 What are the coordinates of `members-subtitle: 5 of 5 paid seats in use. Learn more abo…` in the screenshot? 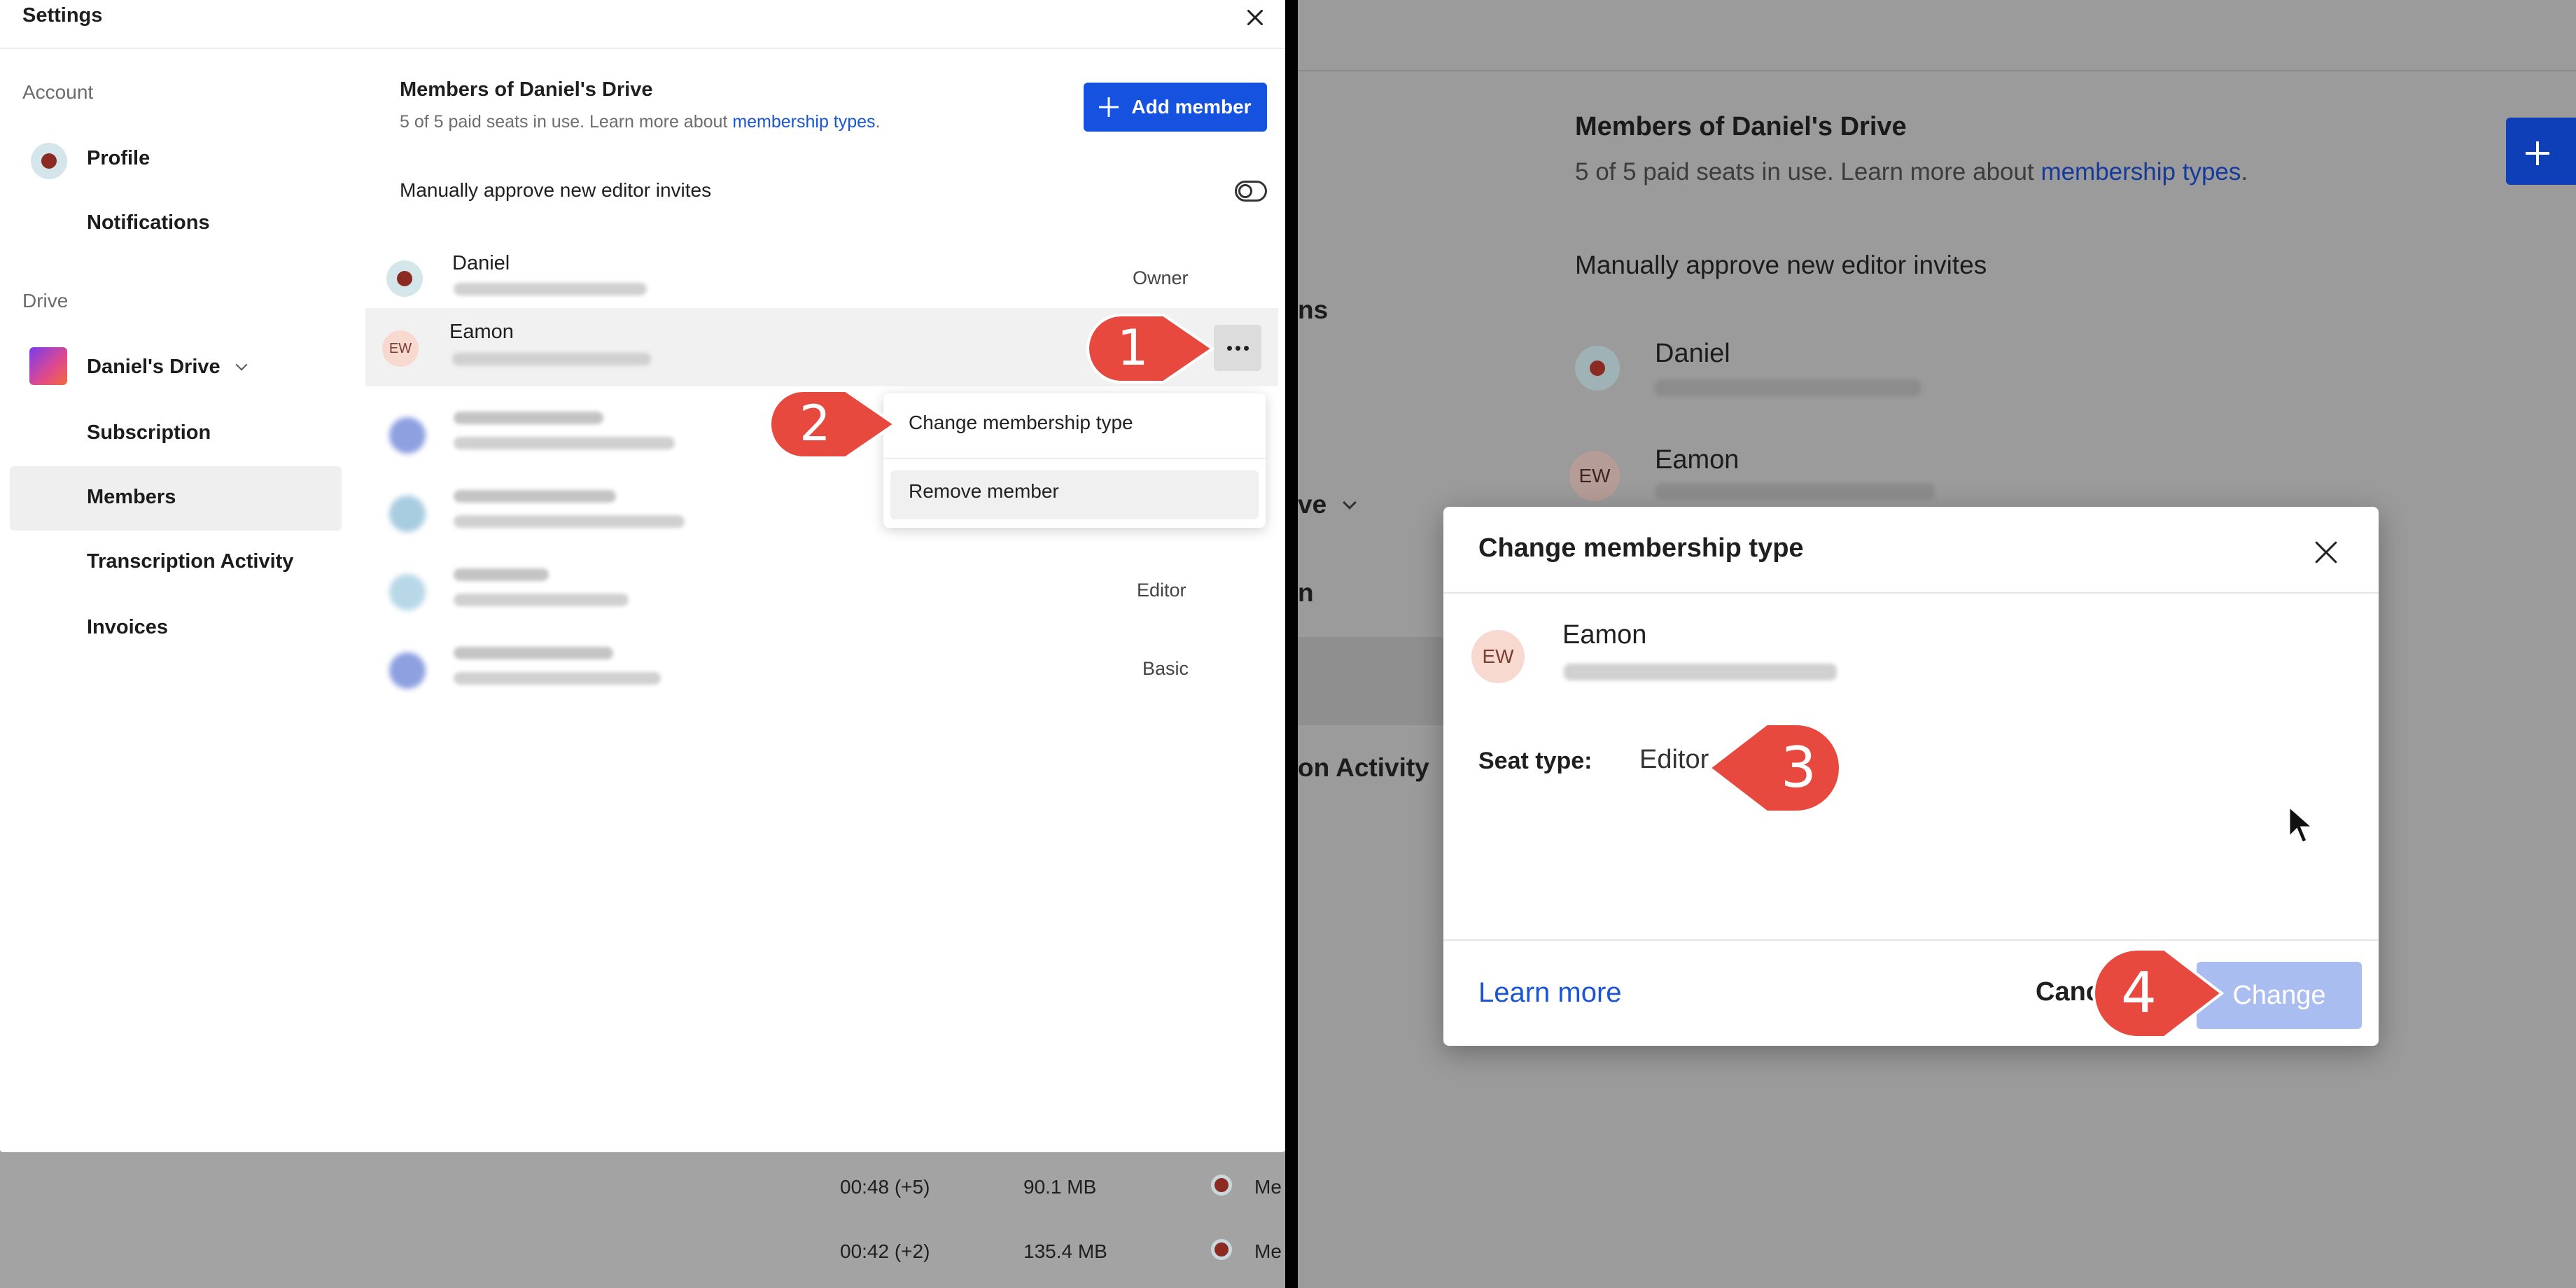 It's located at (640, 122).